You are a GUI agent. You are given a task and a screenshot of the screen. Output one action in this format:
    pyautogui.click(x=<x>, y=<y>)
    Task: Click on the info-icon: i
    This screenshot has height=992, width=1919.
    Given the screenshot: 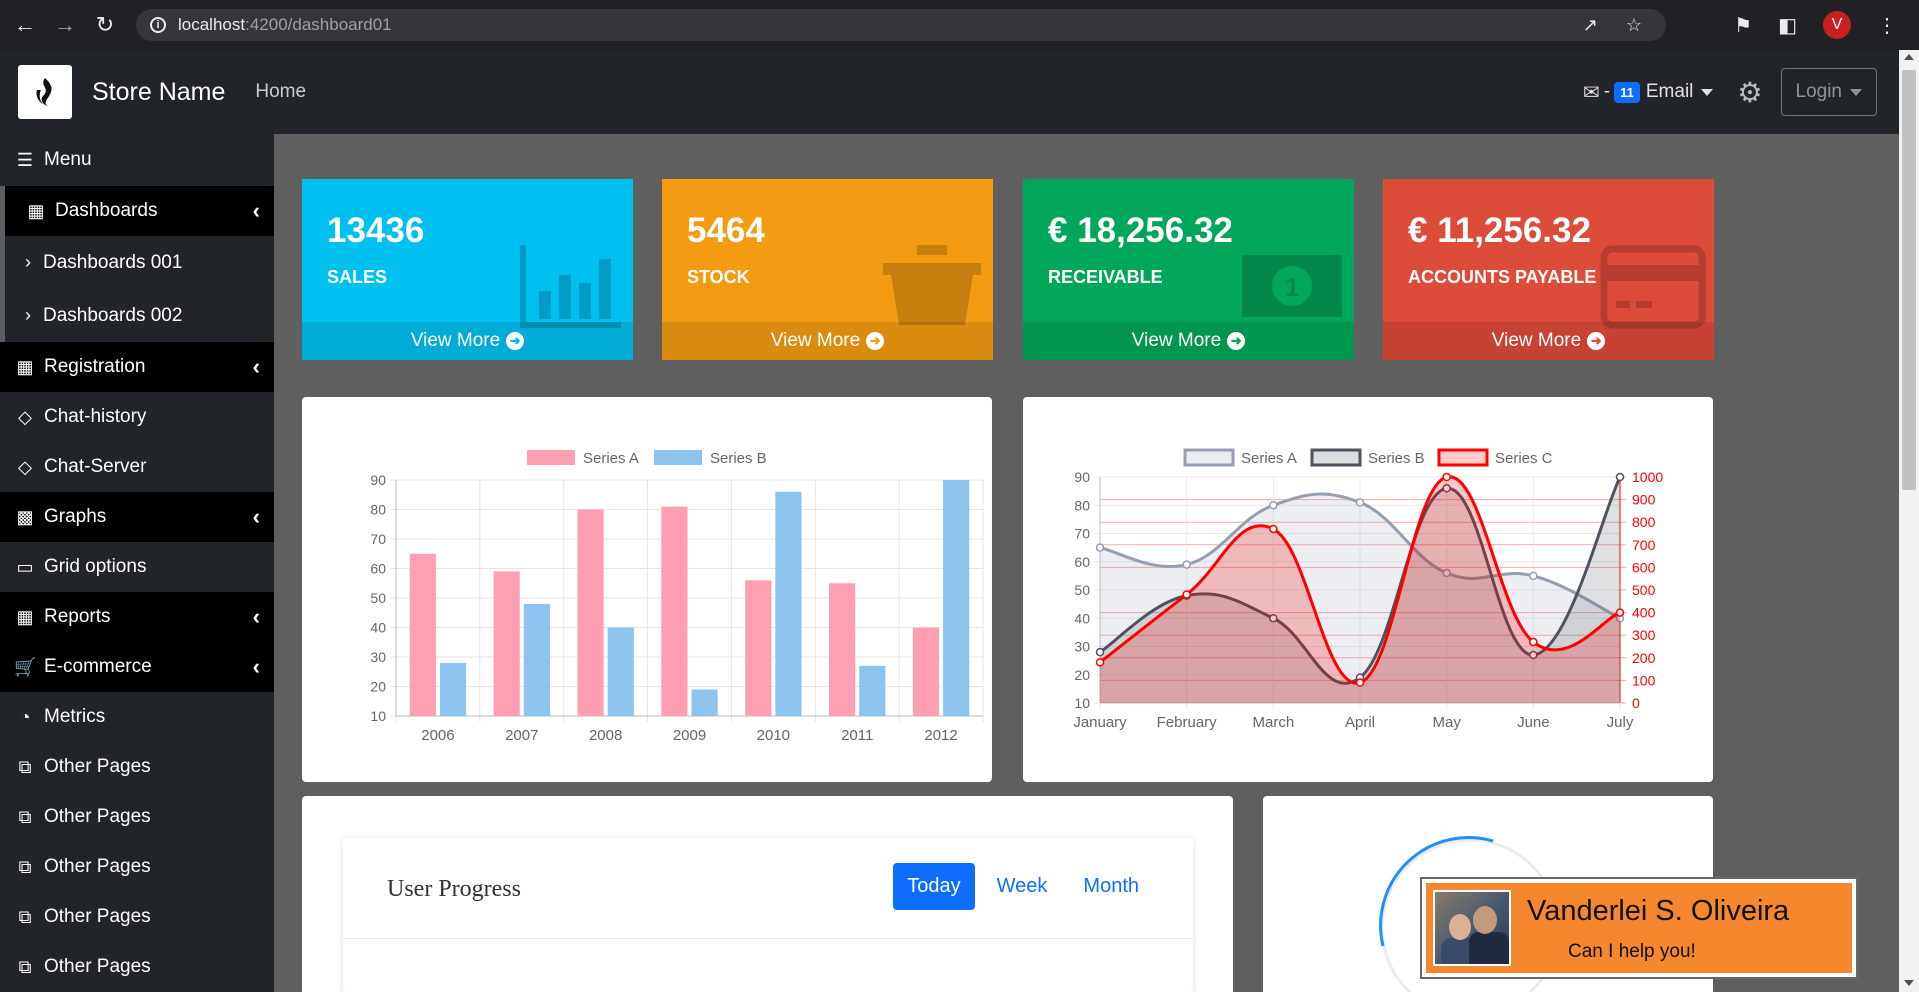 What is the action you would take?
    pyautogui.click(x=158, y=25)
    